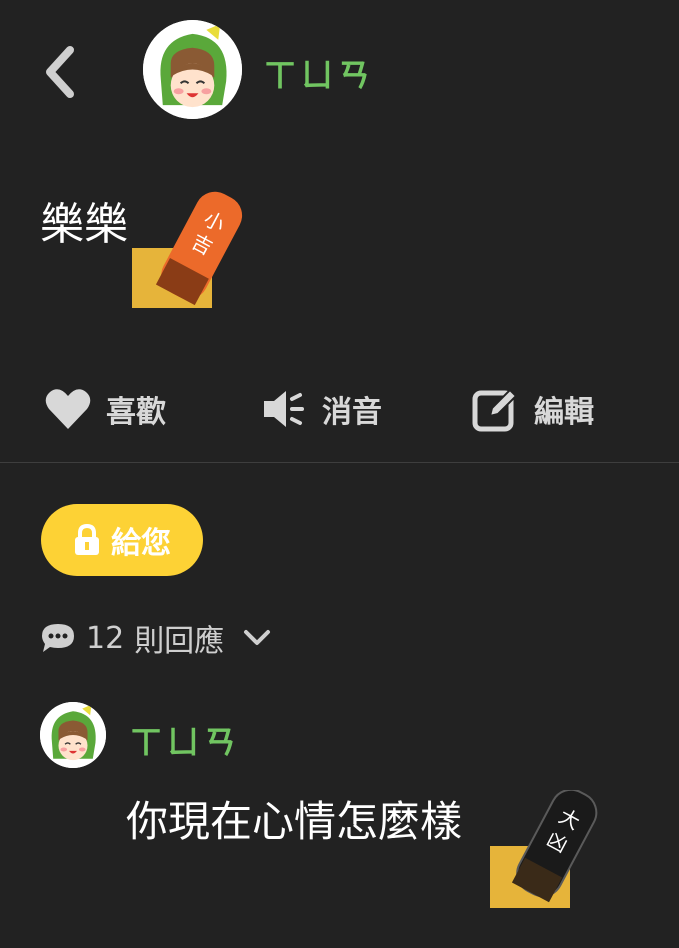  What do you see at coordinates (105, 409) in the screenshot?
I see `like-button: 喜歡` at bounding box center [105, 409].